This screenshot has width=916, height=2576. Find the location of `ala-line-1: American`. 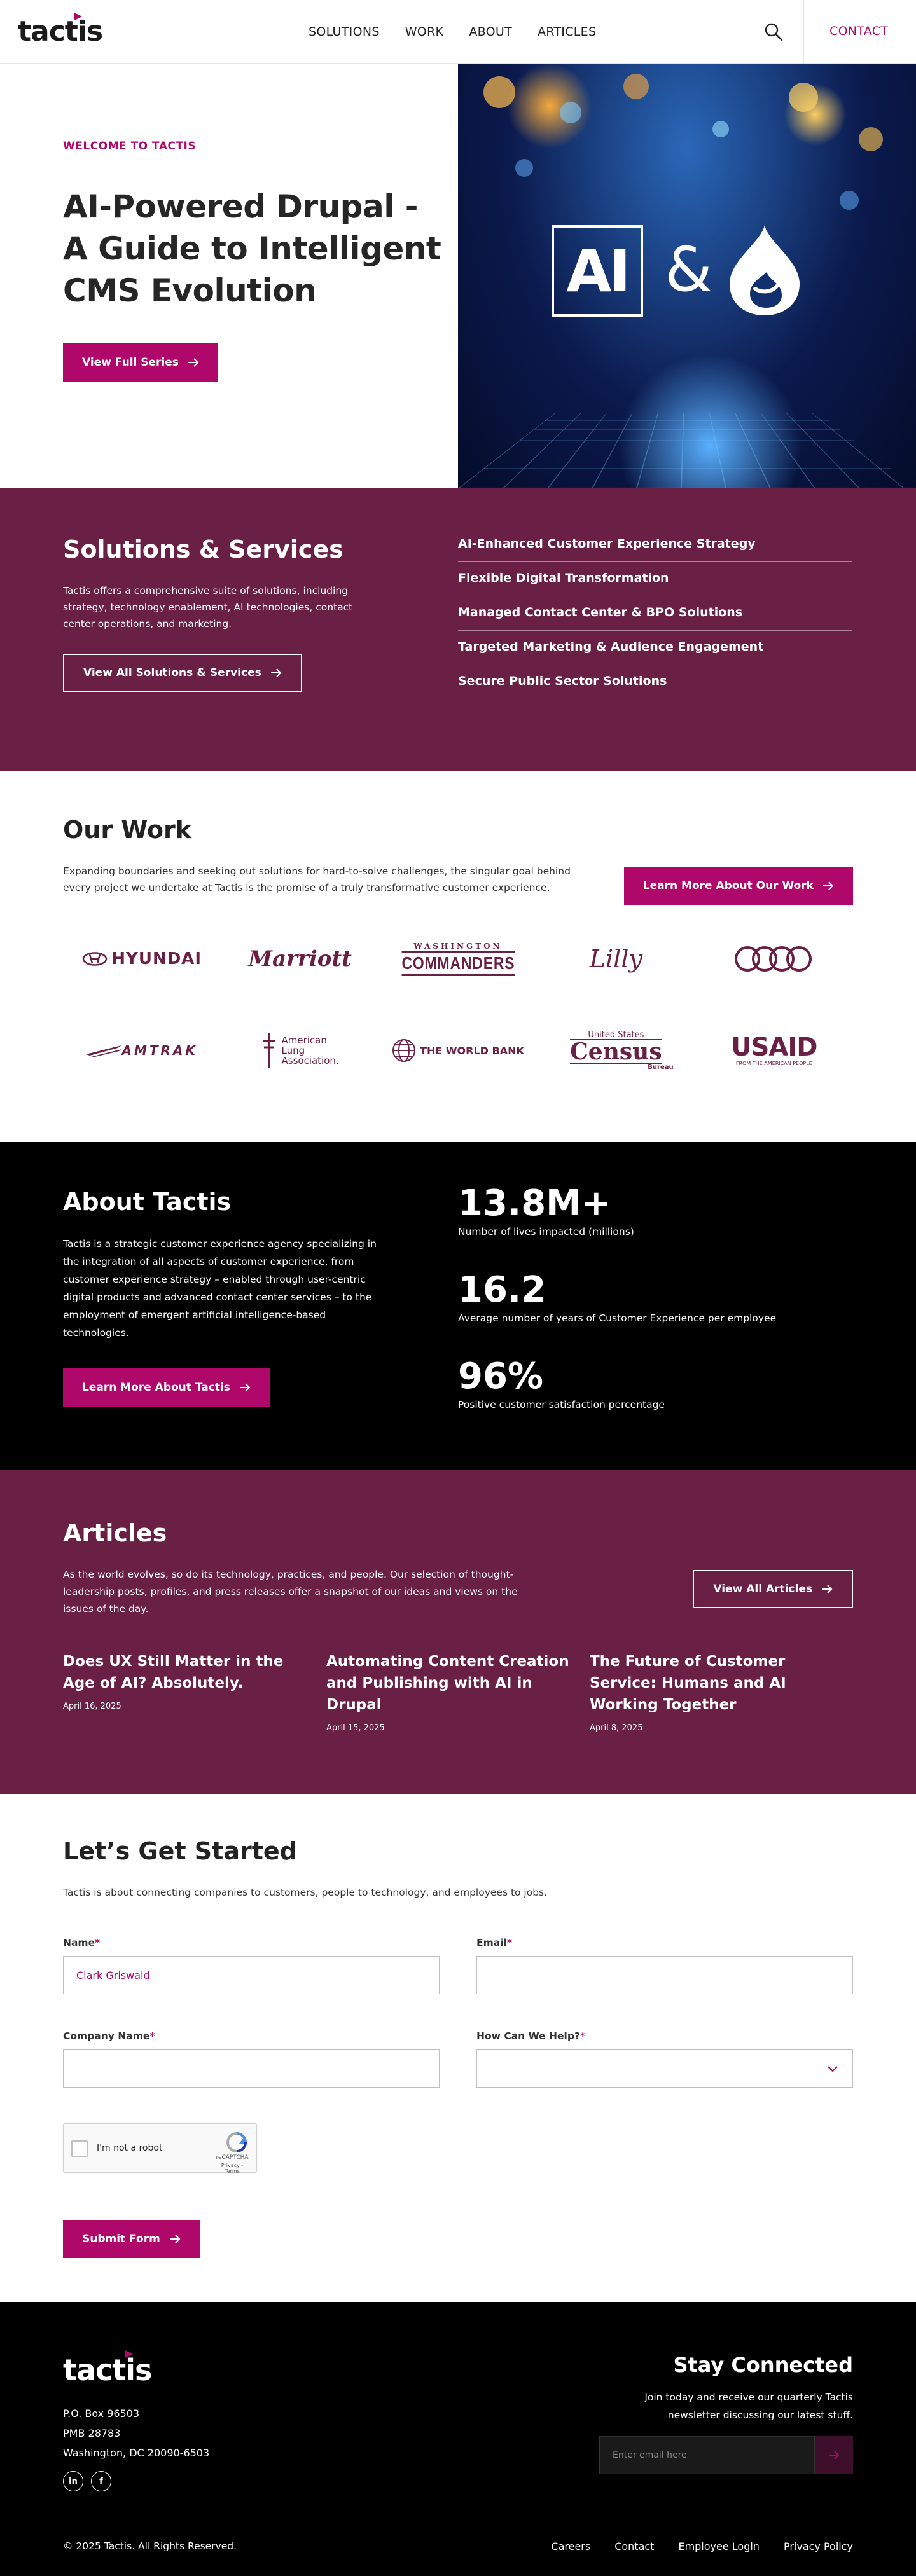

ala-line-1: American is located at coordinates (304, 1040).